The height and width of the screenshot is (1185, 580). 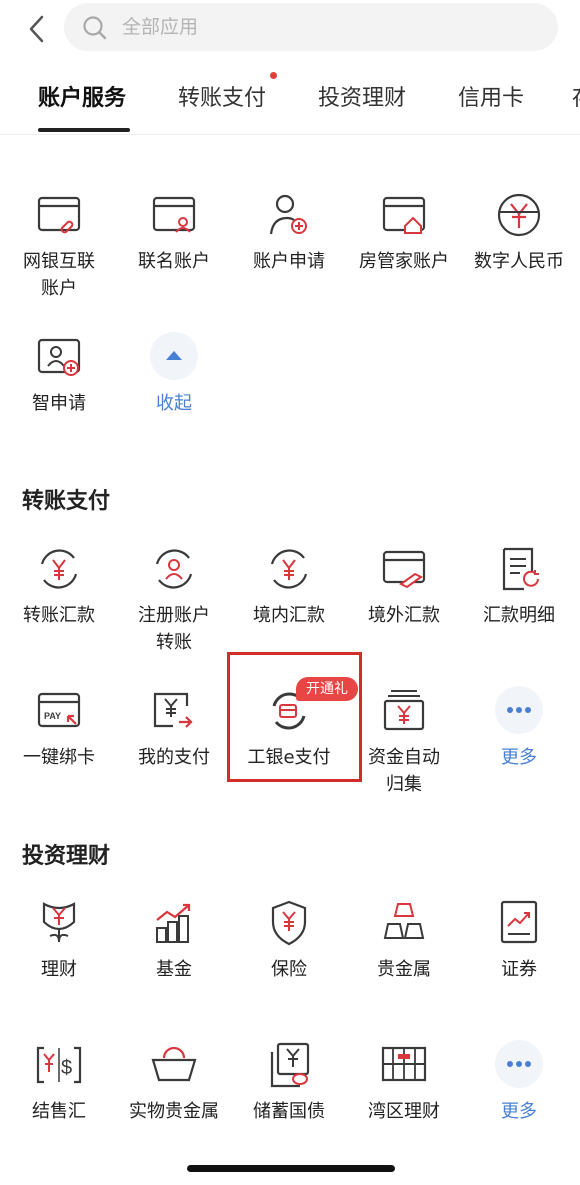 I want to click on remit-detail-icon, so click(x=520, y=569).